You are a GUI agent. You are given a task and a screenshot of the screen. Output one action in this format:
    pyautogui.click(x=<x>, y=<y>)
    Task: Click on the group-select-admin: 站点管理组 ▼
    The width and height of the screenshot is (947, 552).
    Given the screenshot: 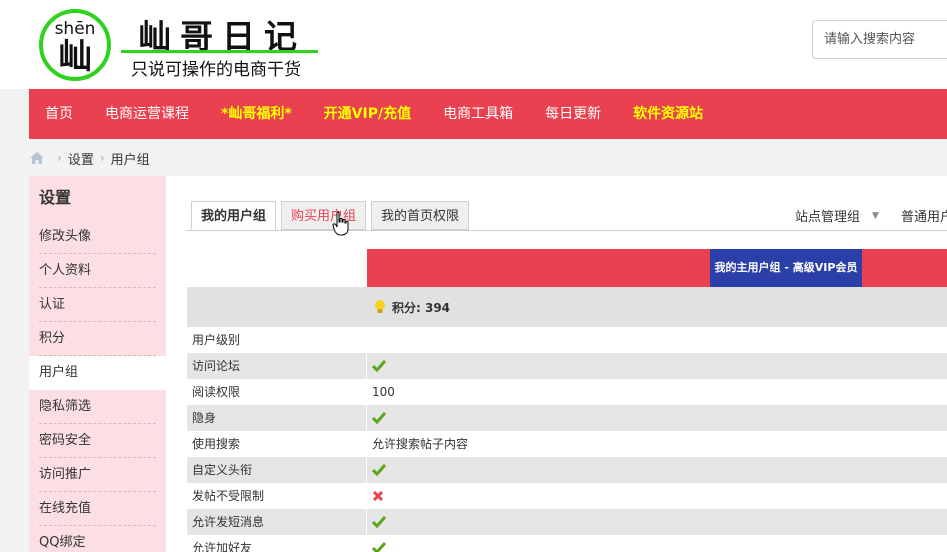 What is the action you would take?
    pyautogui.click(x=837, y=215)
    